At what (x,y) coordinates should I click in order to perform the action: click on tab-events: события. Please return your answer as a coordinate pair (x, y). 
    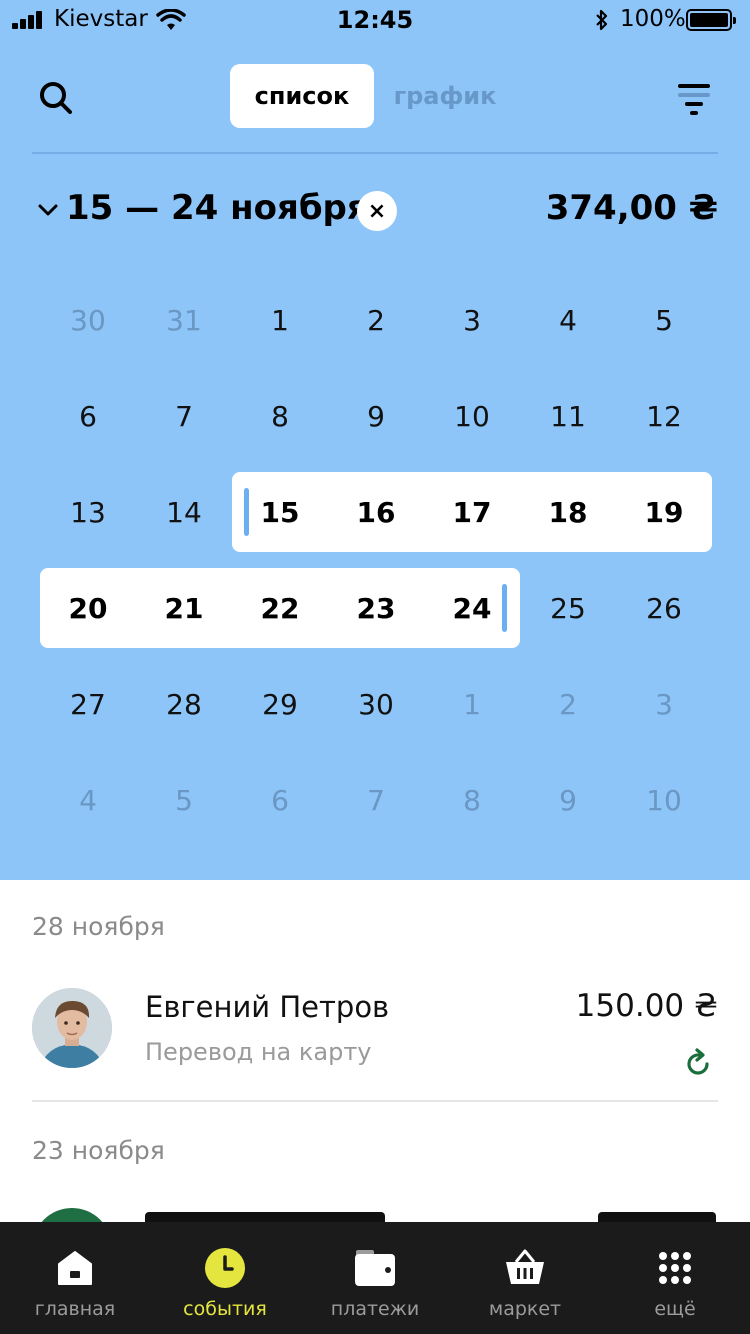
    Looking at the image, I should click on (225, 1278).